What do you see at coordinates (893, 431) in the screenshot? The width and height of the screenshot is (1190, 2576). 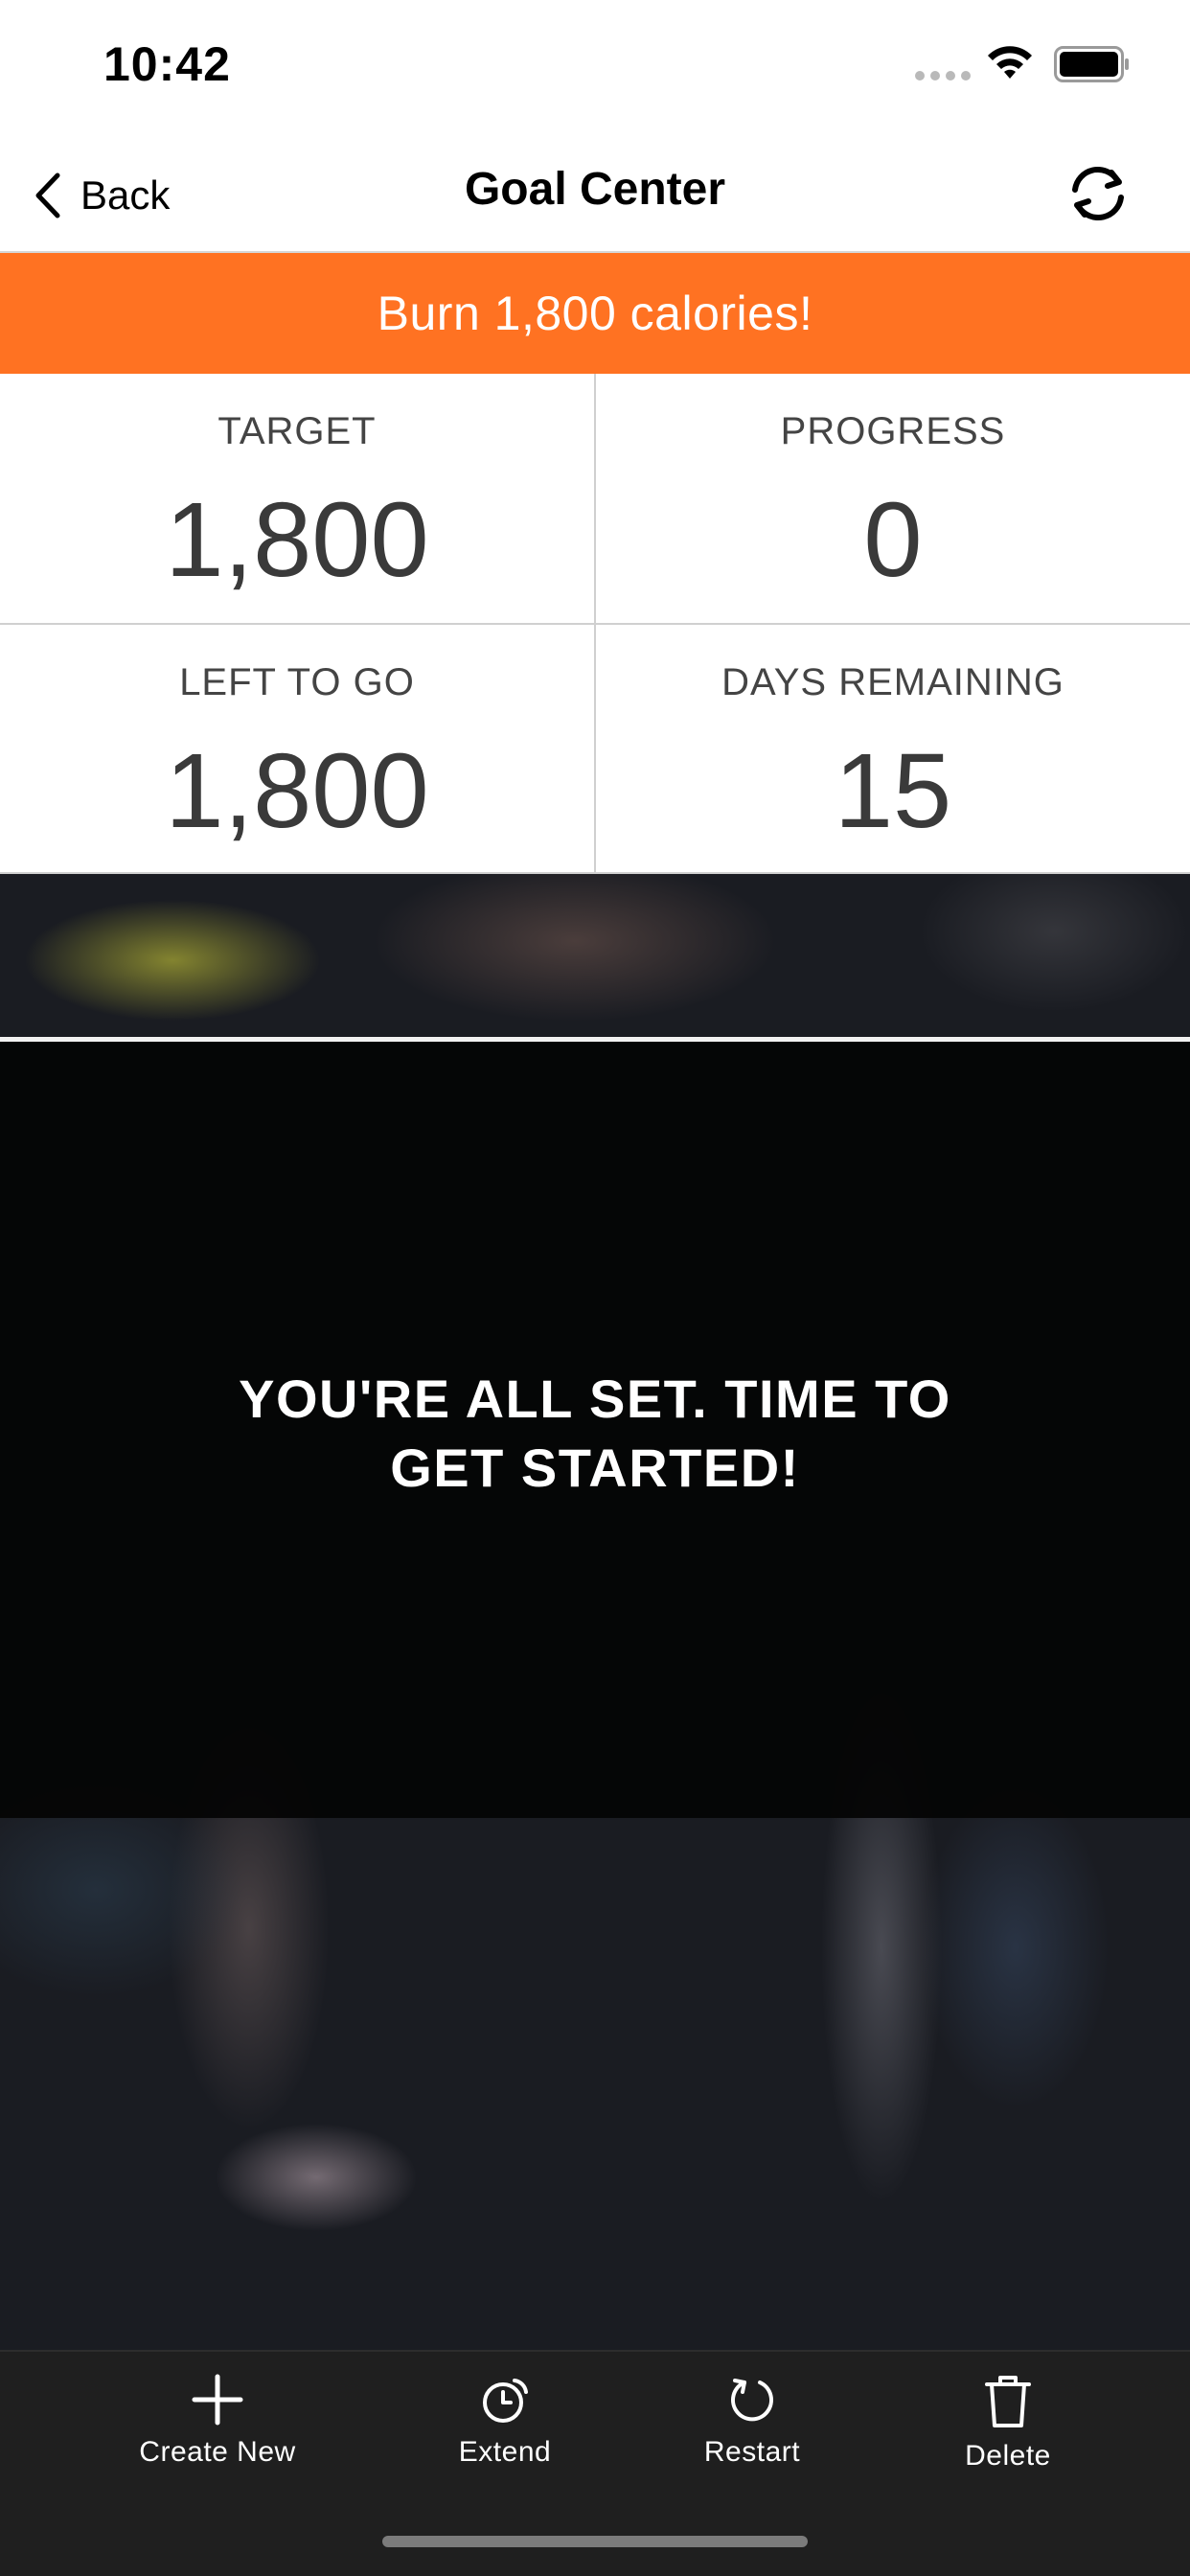 I see `stat-label: PROGRESS` at bounding box center [893, 431].